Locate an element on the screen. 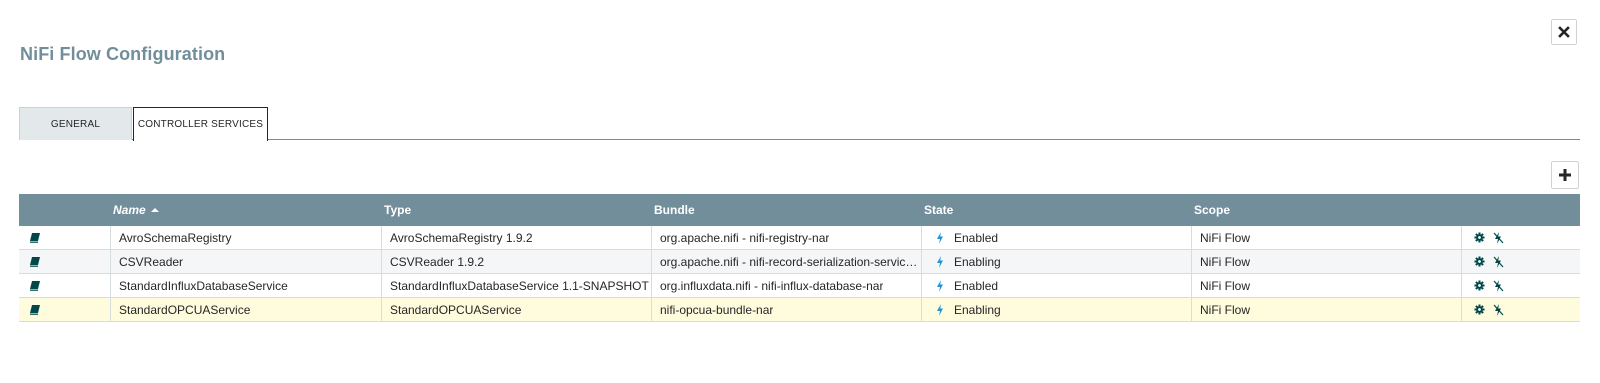 The width and height of the screenshot is (1600, 383). dialog-title: NiFi Flow Configuration is located at coordinates (123, 54).